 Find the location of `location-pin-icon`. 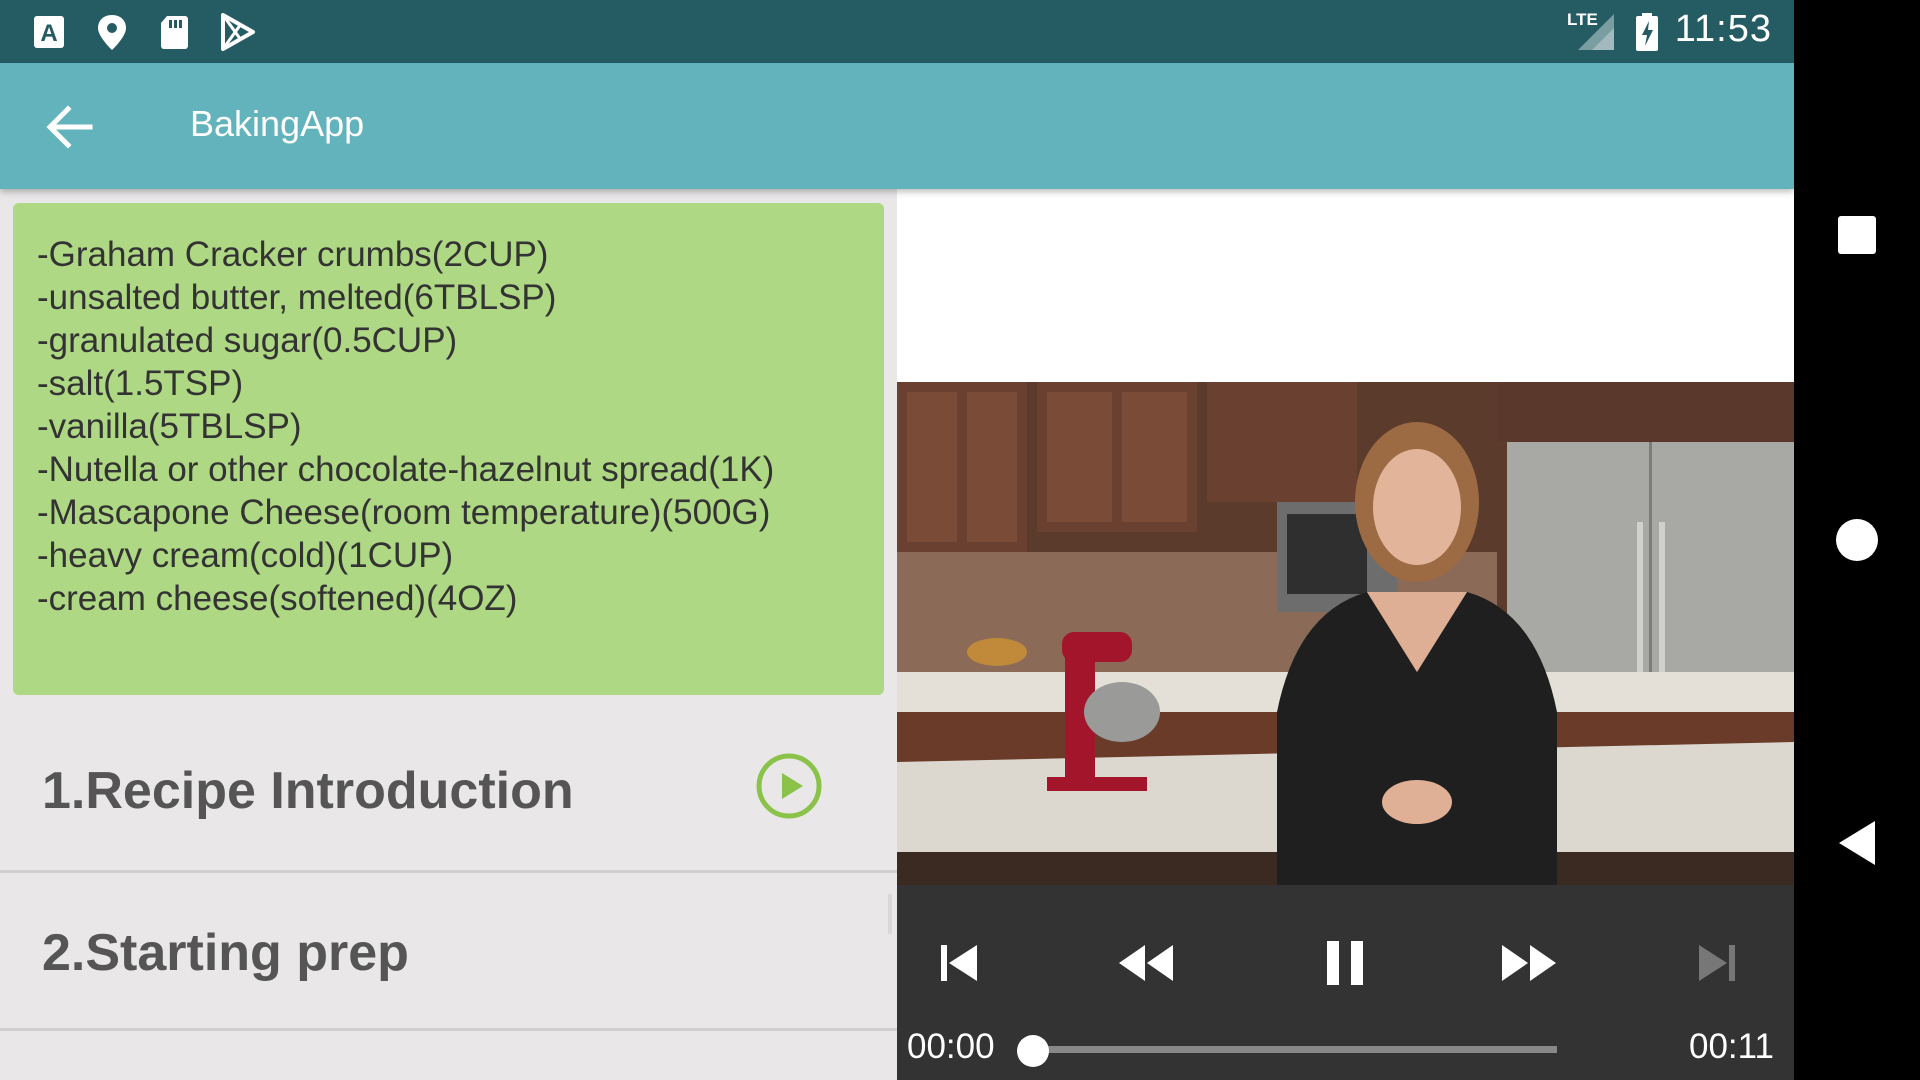

location-pin-icon is located at coordinates (112, 32).